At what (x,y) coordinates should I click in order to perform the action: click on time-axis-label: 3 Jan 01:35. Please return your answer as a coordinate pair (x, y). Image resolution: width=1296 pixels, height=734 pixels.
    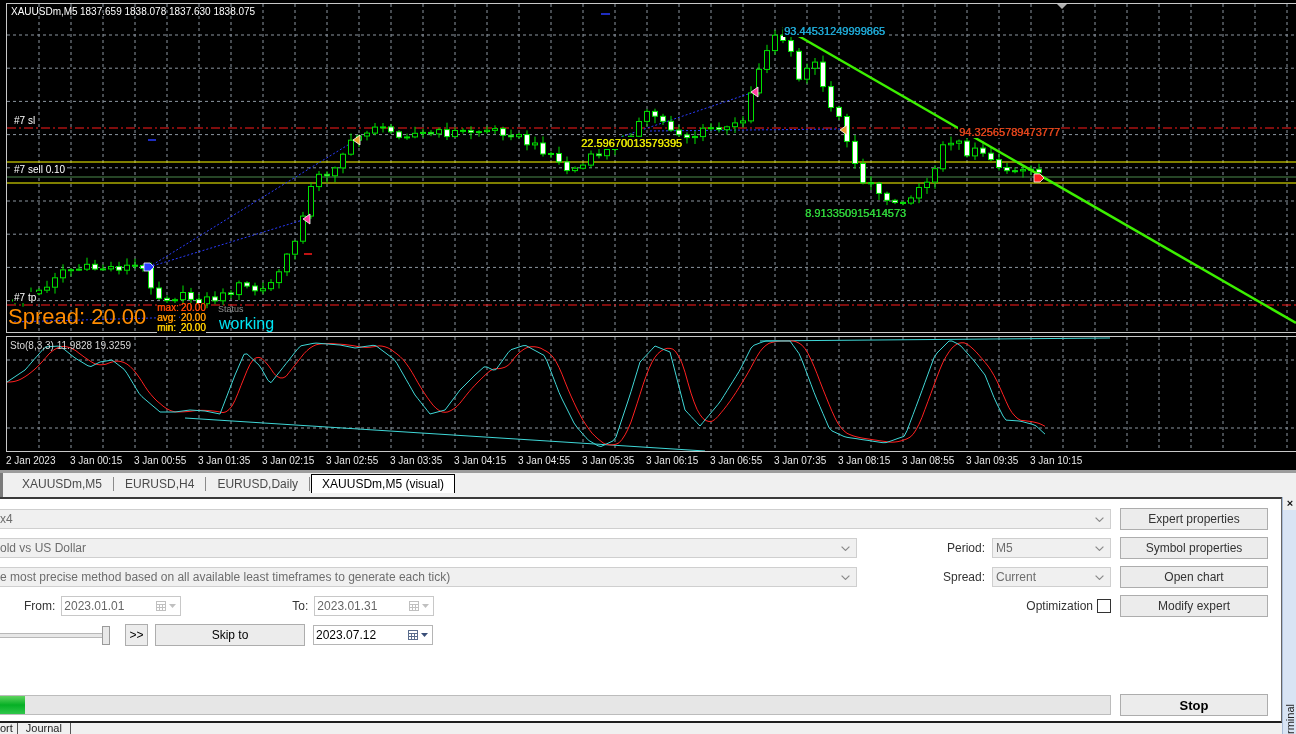
    Looking at the image, I should click on (224, 461).